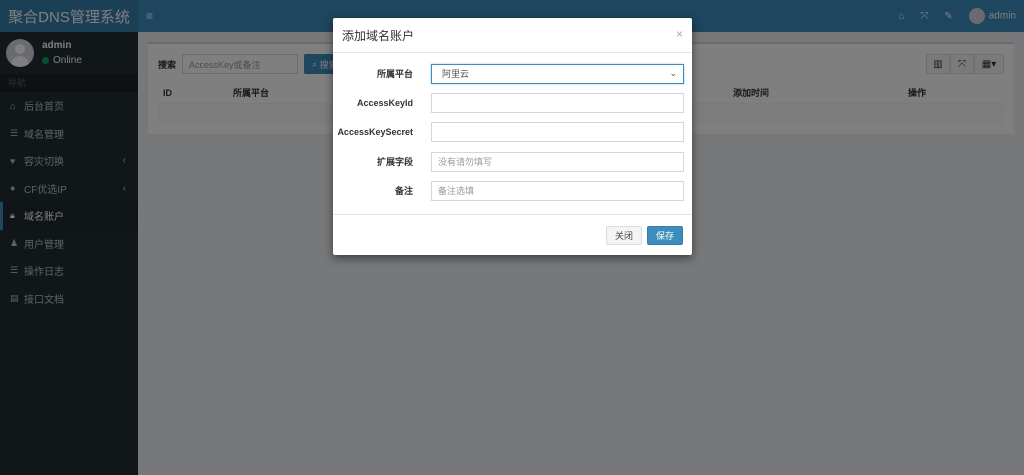  I want to click on extra-field-input: 没有请勿填写, so click(557, 161).